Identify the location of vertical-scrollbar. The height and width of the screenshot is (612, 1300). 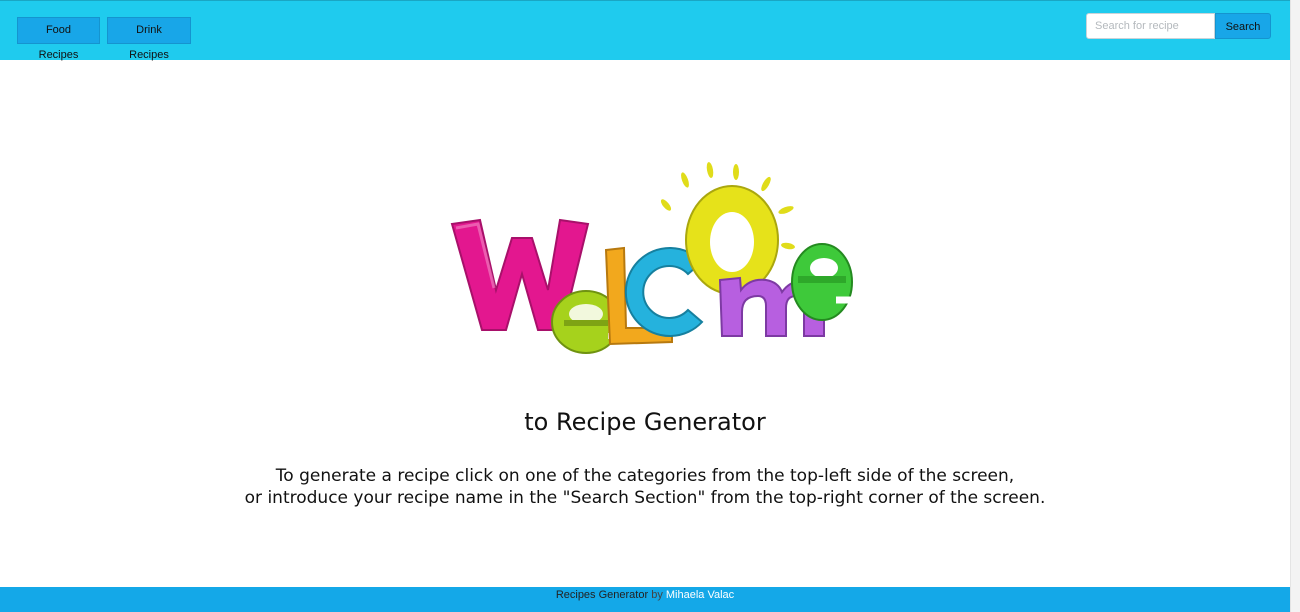
(1295, 306).